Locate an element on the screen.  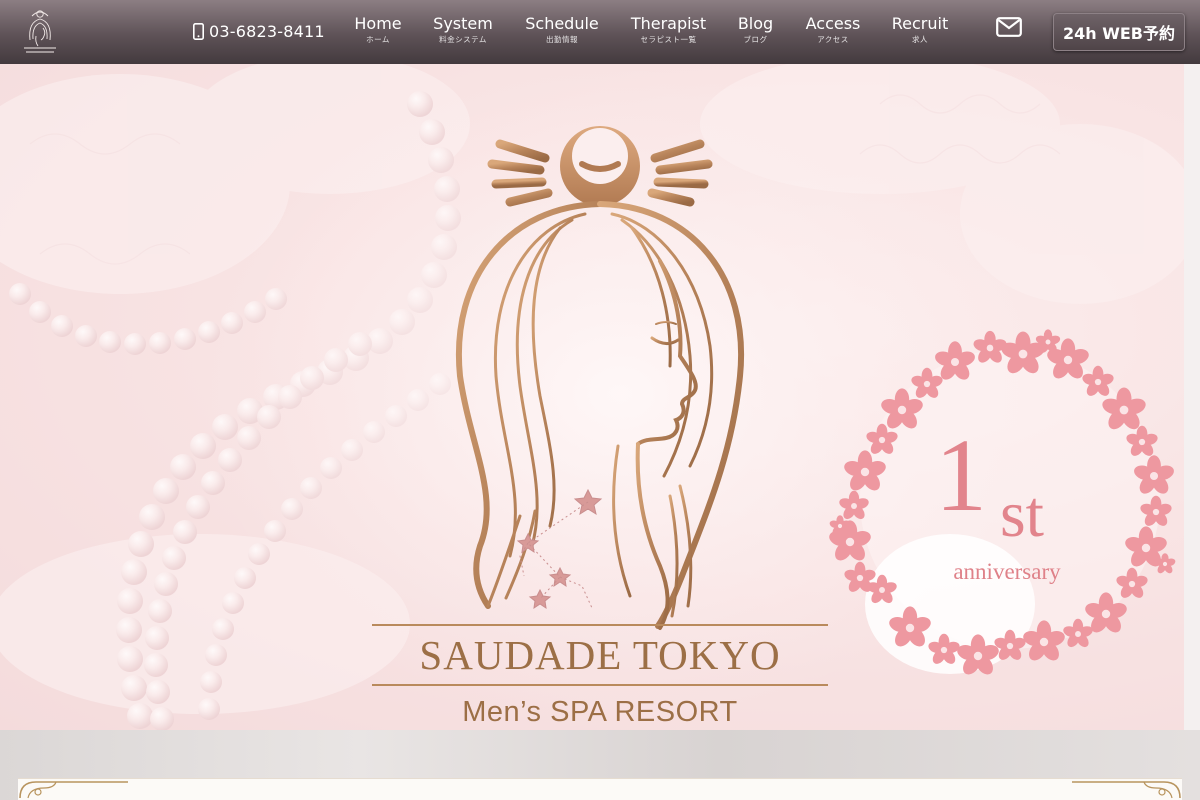
ornament-right-icon is located at coordinates (1126, 790).